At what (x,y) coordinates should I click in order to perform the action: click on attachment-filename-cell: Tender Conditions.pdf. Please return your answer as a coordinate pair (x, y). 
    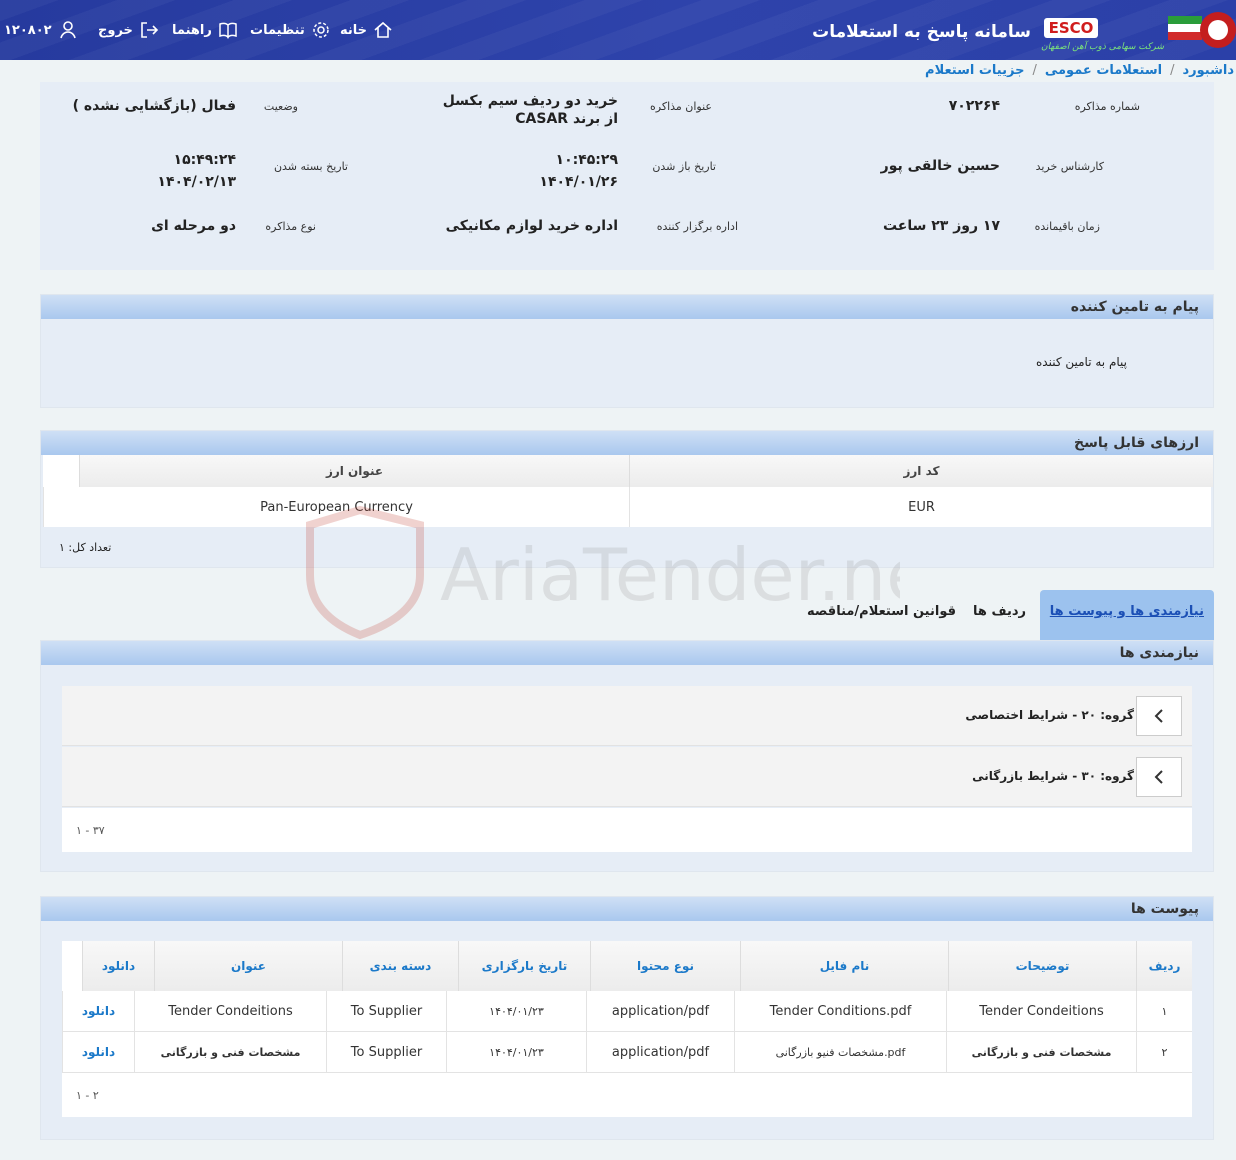
    Looking at the image, I should click on (840, 1011).